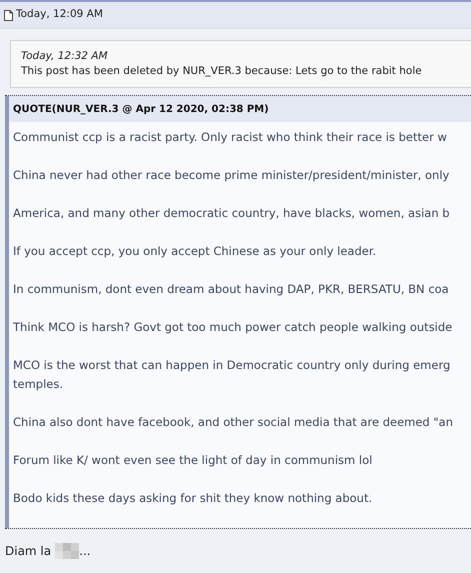  I want to click on quote-text-line: temples., so click(38, 384).